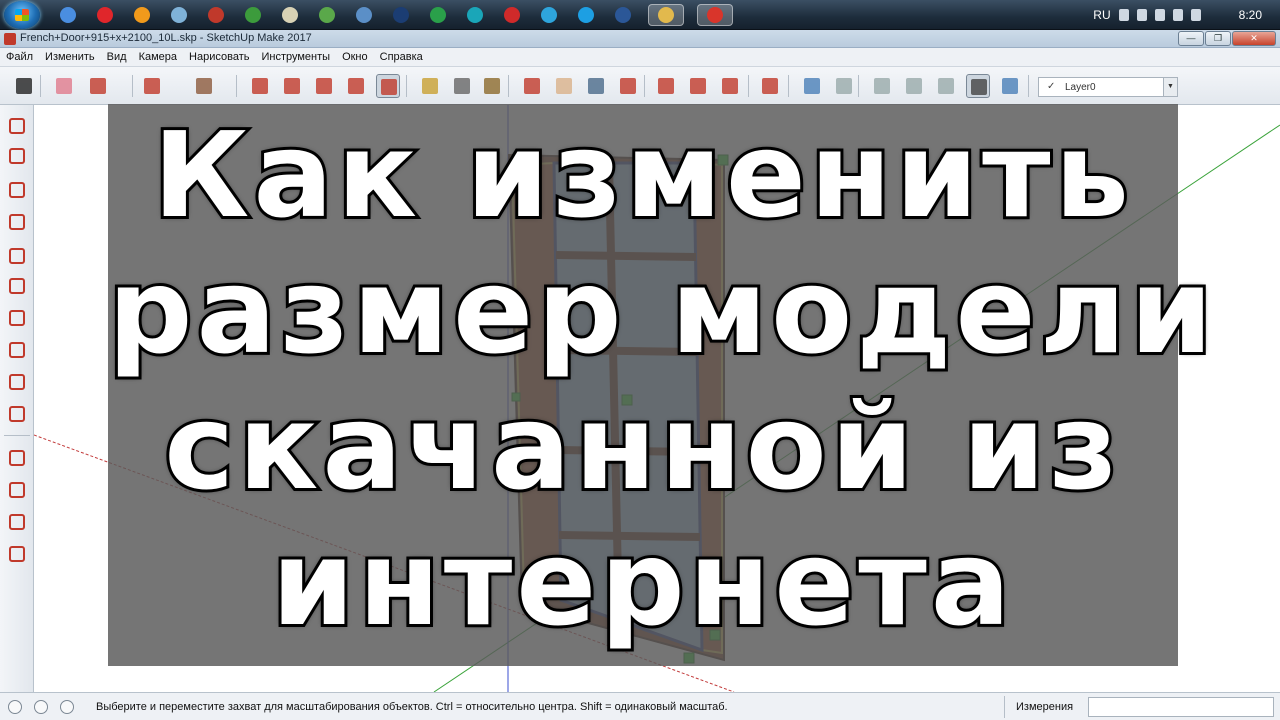  I want to click on taskbar-sketchup-button, so click(715, 15).